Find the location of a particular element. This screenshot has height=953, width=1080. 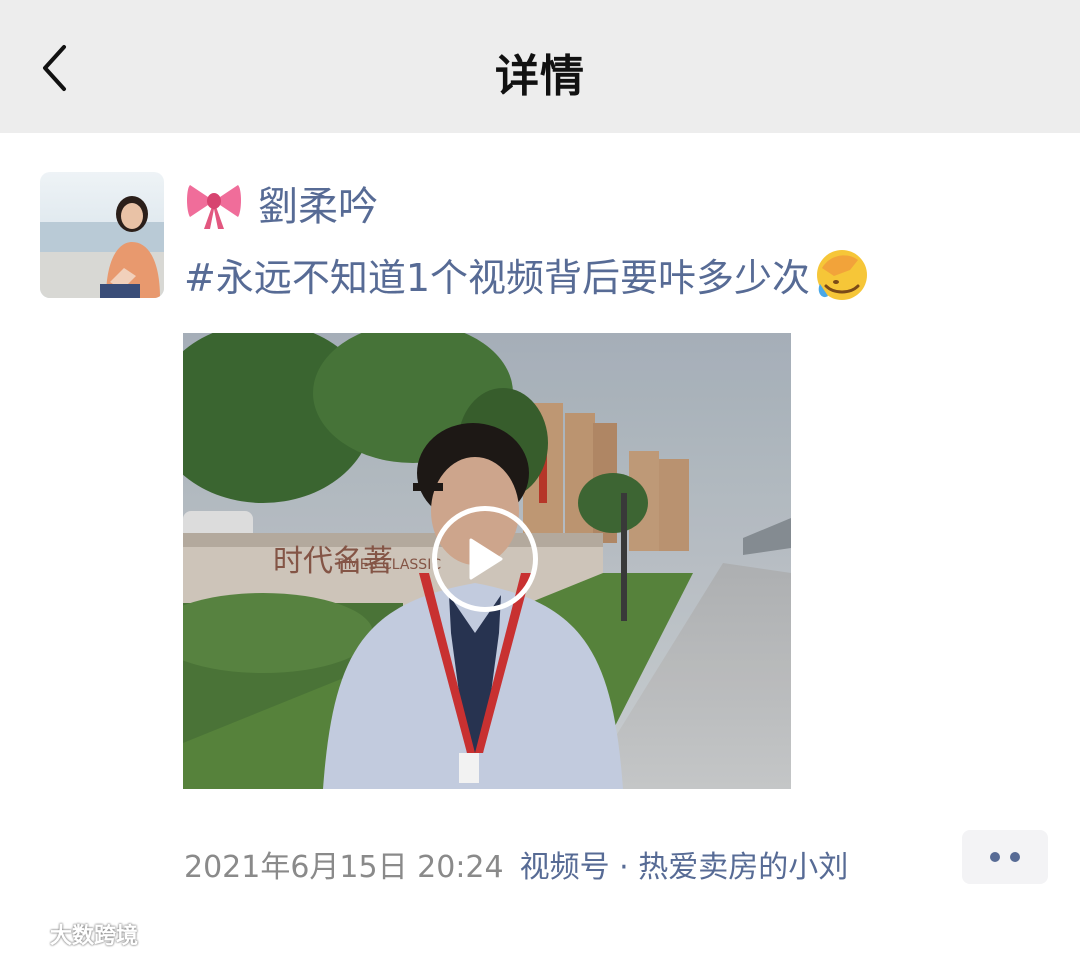

watermark-logo-icon is located at coordinates (28, 934).